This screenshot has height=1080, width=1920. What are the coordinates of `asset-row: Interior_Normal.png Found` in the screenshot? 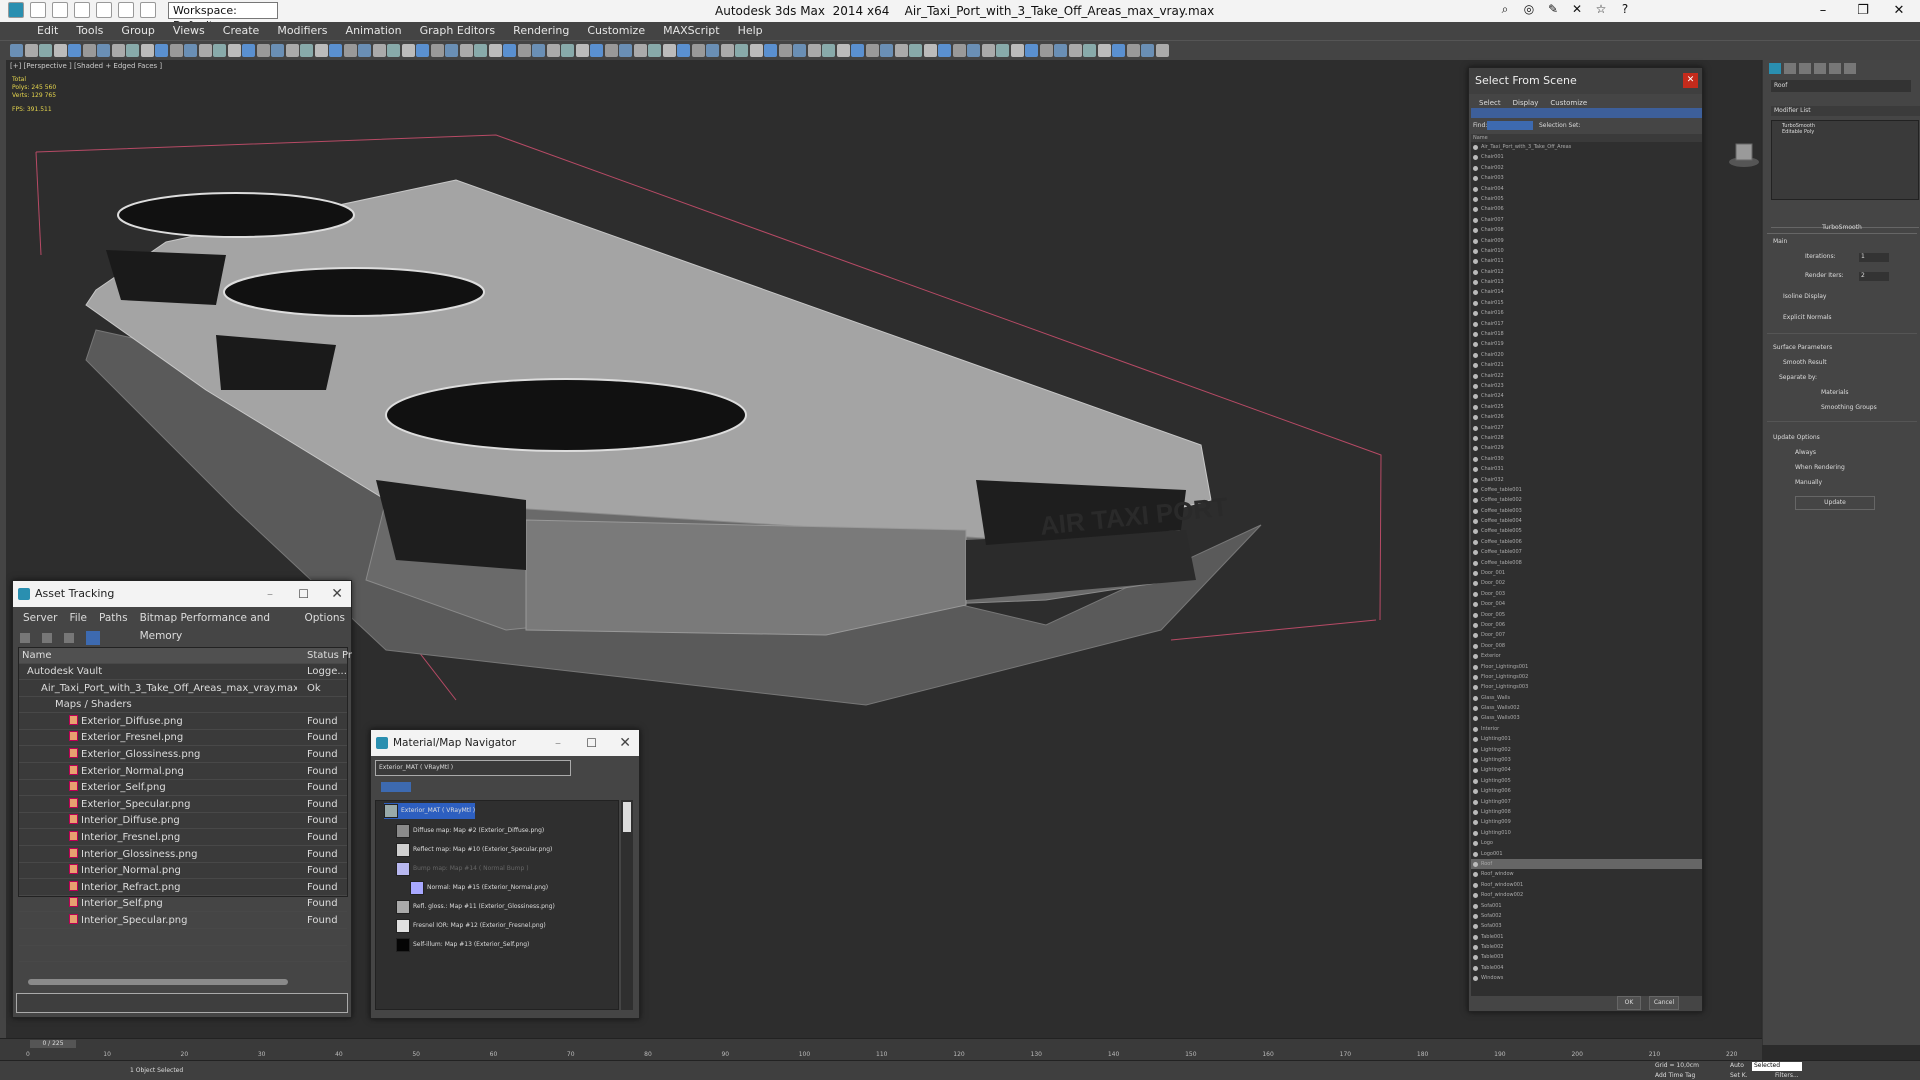 It's located at (183, 871).